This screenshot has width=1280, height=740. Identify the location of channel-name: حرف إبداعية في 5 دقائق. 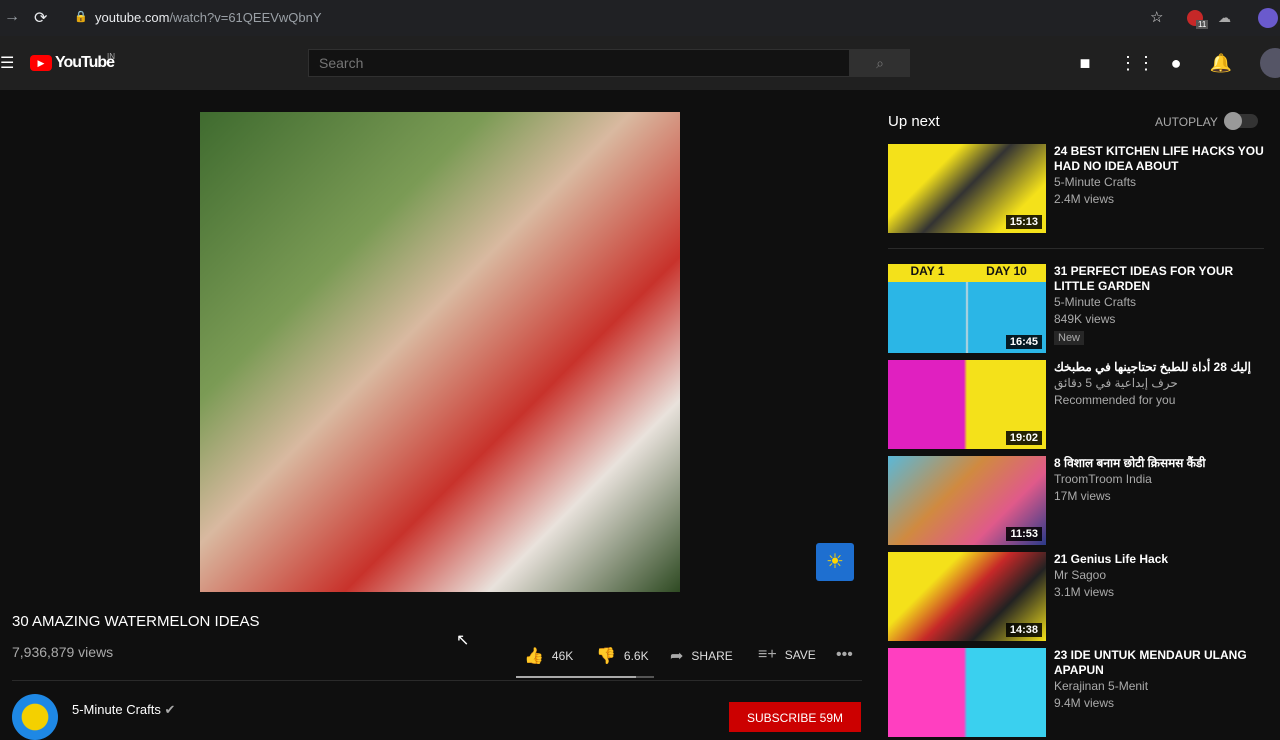
(1159, 383).